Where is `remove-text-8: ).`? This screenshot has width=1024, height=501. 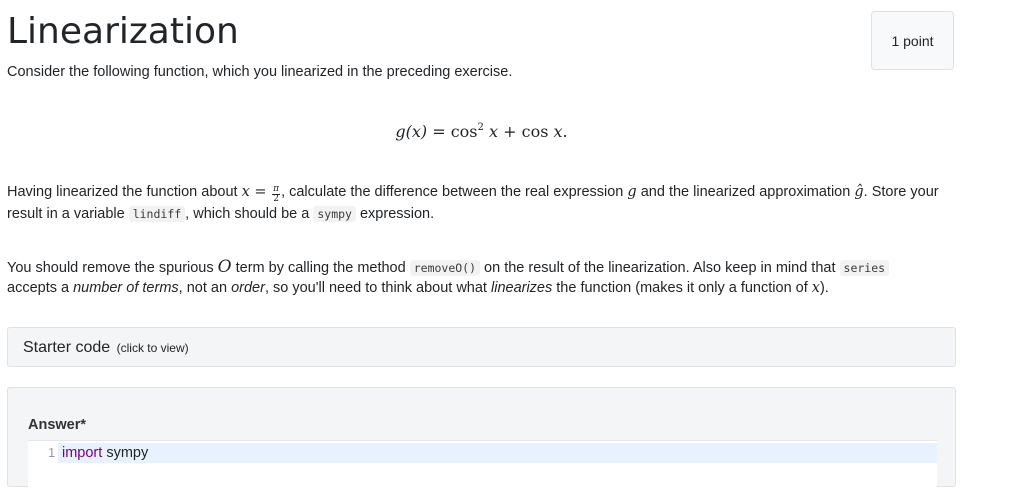 remove-text-8: ). is located at coordinates (824, 288).